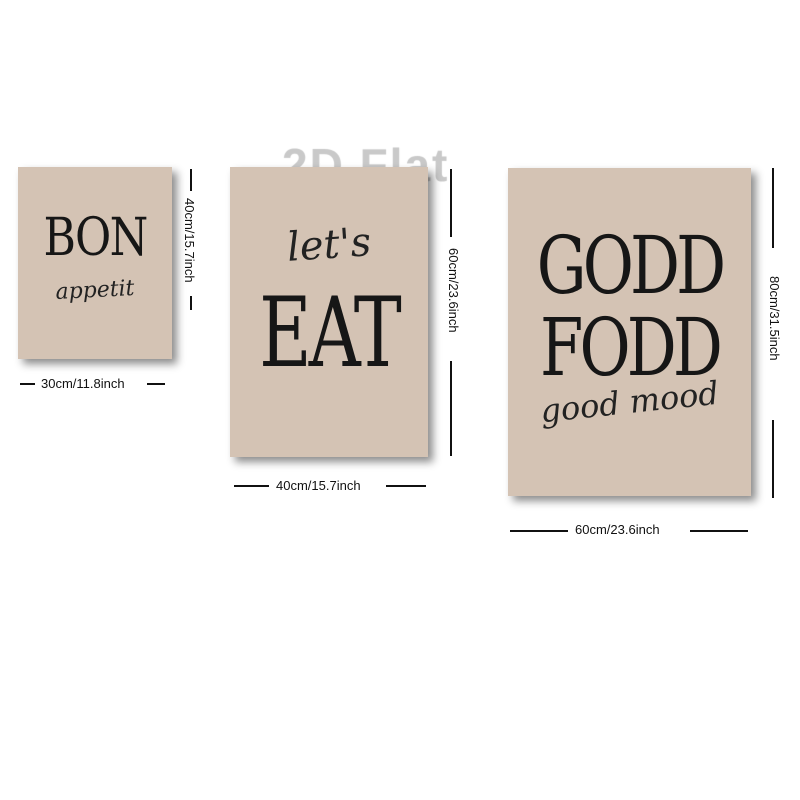  What do you see at coordinates (774, 318) in the screenshot?
I see `height-label: 80cm/31.5inch` at bounding box center [774, 318].